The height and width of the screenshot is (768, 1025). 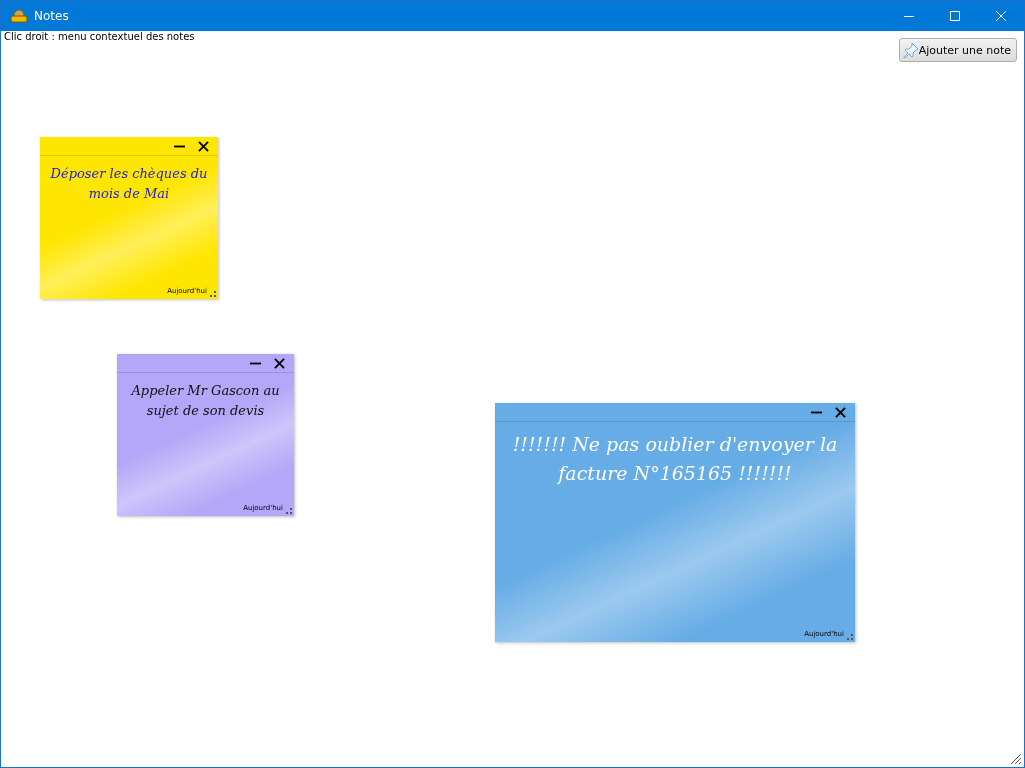 What do you see at coordinates (129, 184) in the screenshot?
I see `note-text: Déposer les chèques du mois de Mai` at bounding box center [129, 184].